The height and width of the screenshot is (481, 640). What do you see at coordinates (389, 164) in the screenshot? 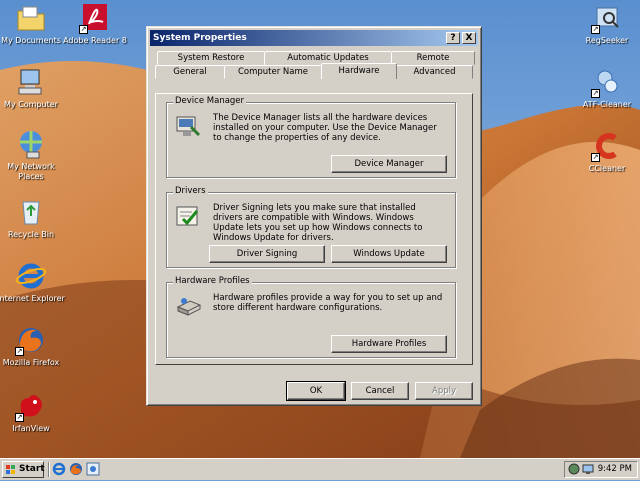
I see `device-manager-button: Device Manager` at bounding box center [389, 164].